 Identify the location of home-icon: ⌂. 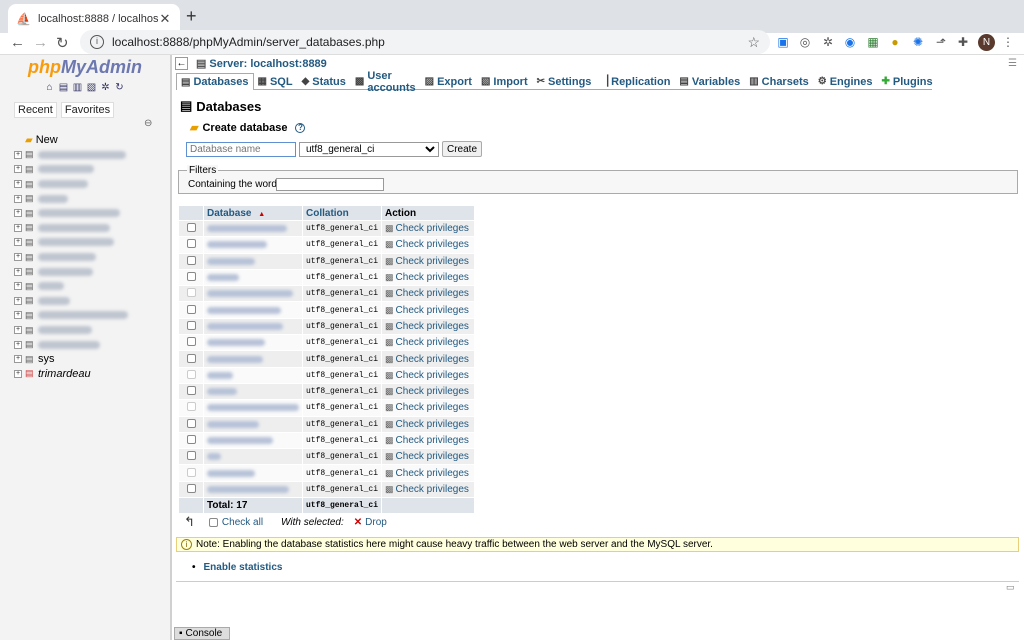
(49, 87).